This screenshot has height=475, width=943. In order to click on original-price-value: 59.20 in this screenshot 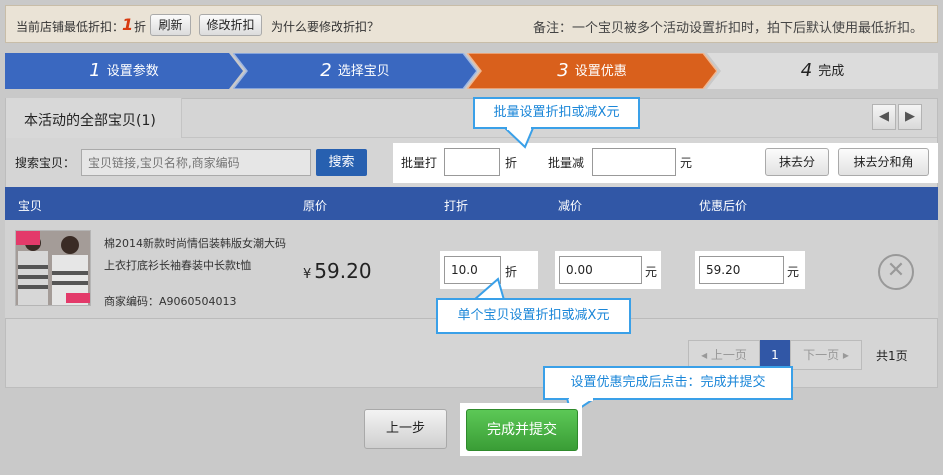, I will do `click(343, 271)`.